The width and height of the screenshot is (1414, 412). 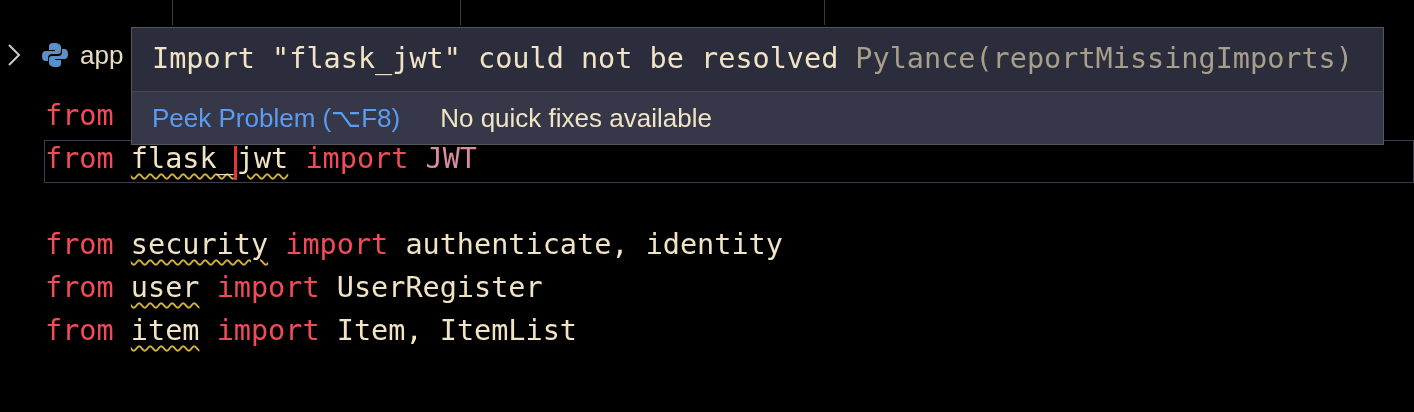 I want to click on code-token: user, so click(x=165, y=289).